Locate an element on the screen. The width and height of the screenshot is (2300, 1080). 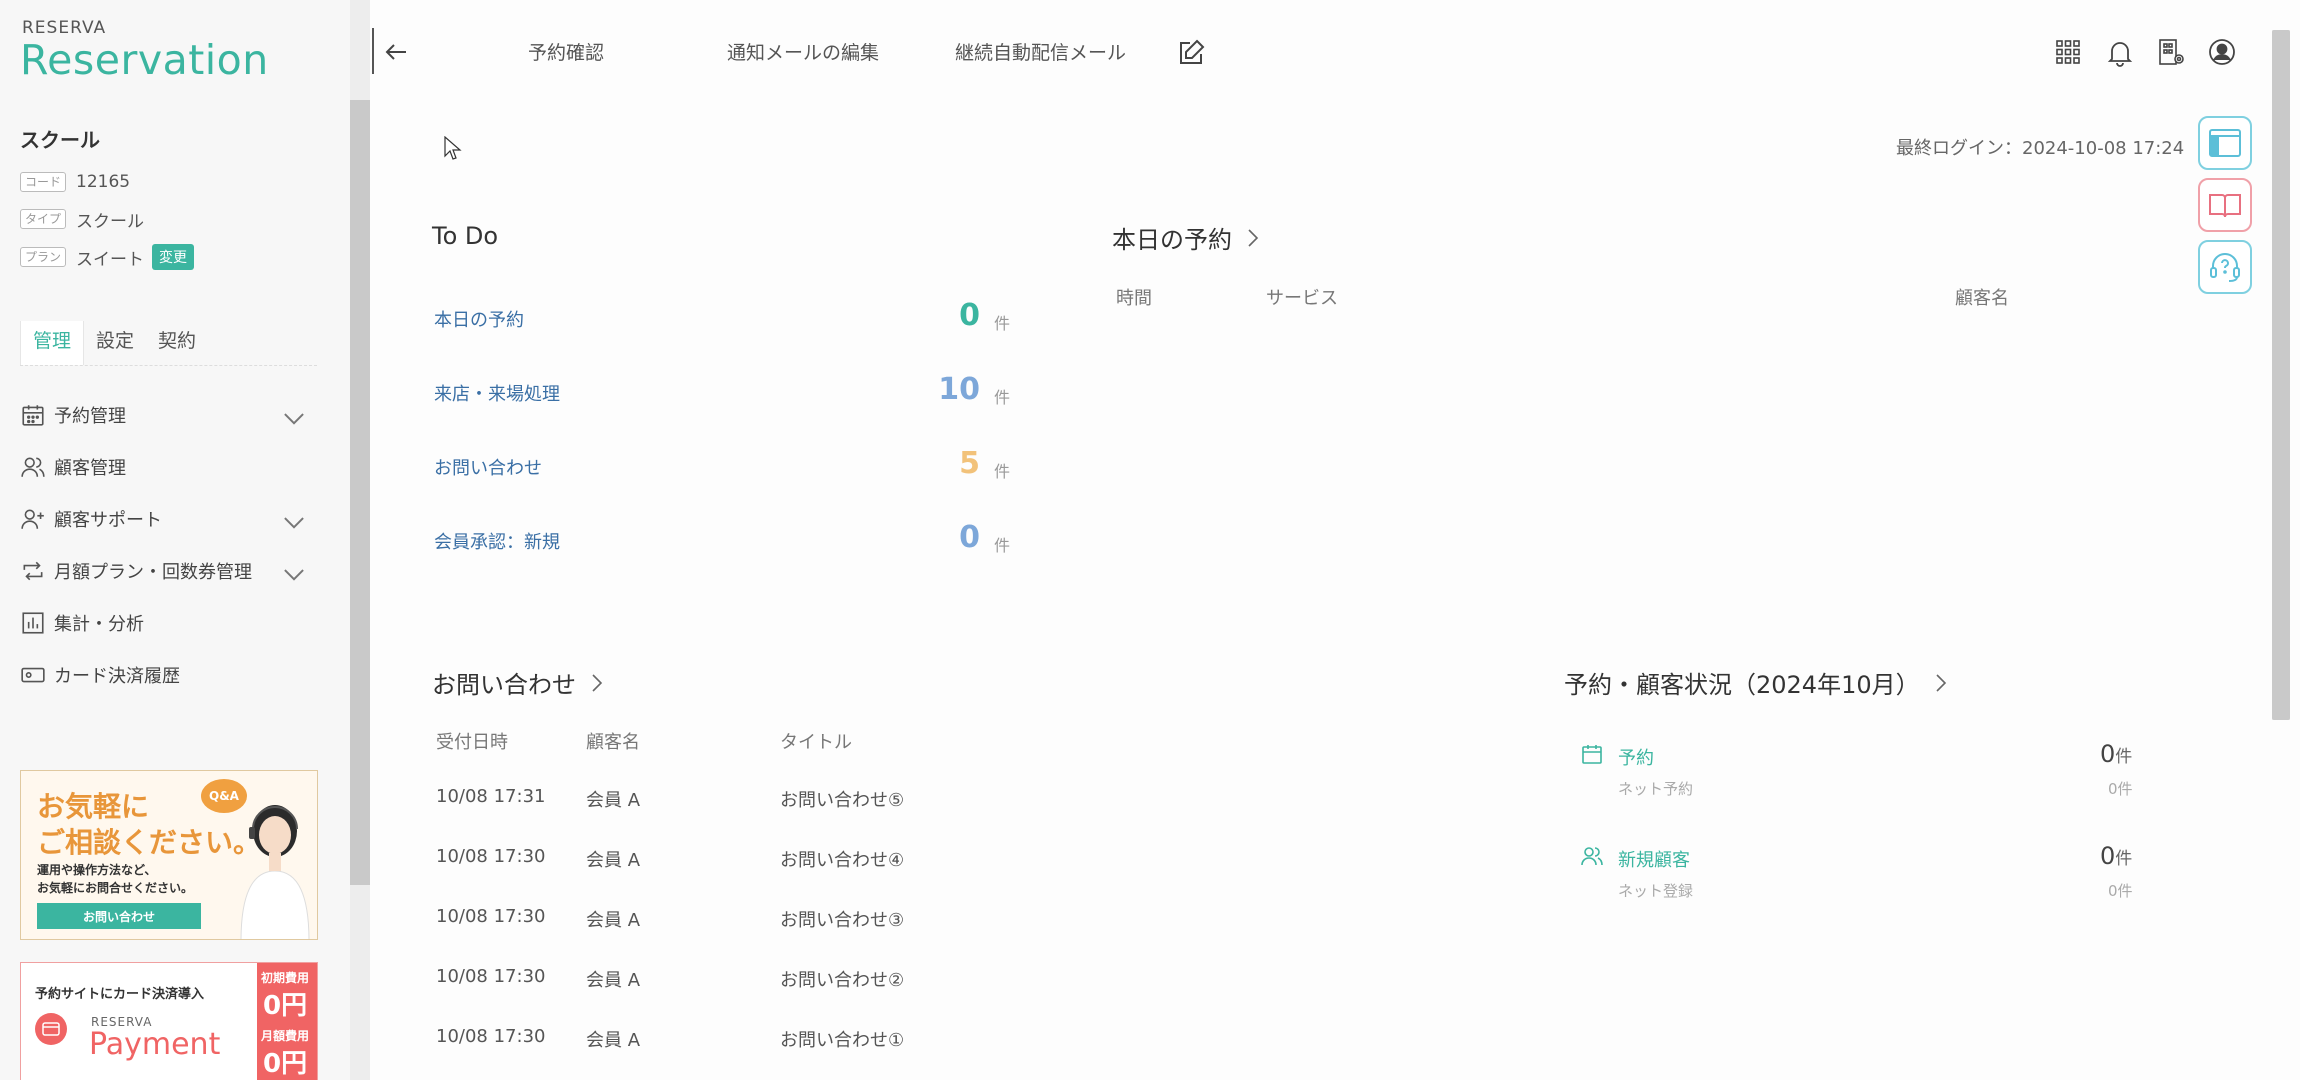
inquiry-col-date: 受付日時 is located at coordinates (472, 742).